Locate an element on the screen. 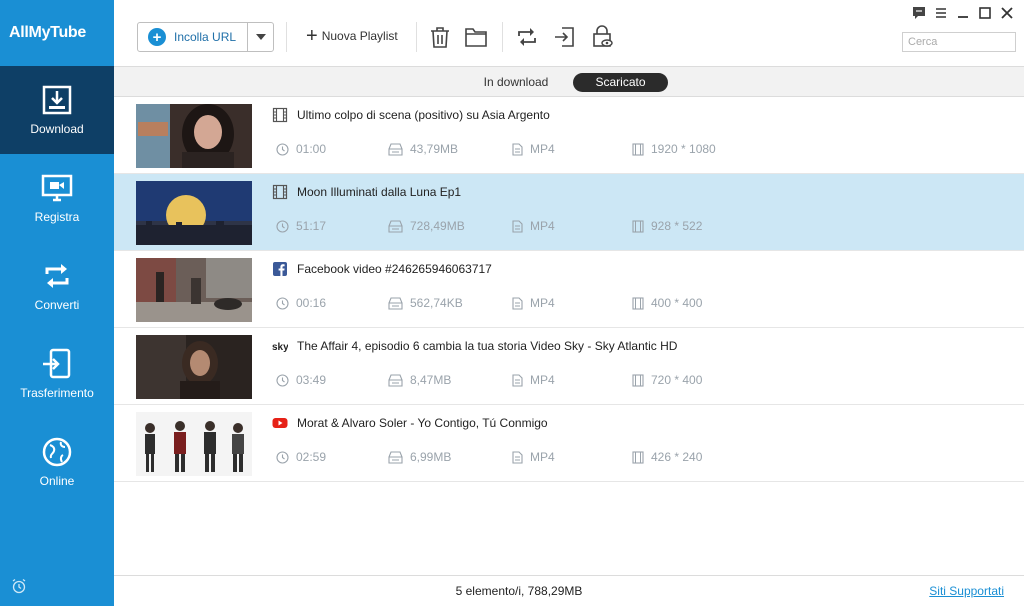  menu-icon is located at coordinates (941, 13).